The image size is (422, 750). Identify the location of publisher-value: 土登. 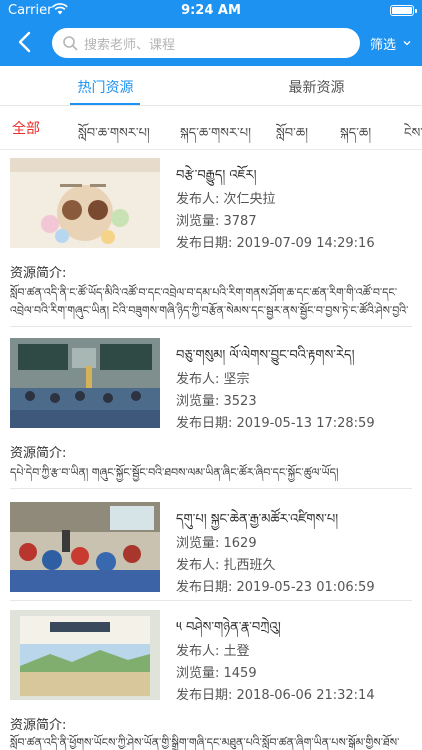
(236, 651).